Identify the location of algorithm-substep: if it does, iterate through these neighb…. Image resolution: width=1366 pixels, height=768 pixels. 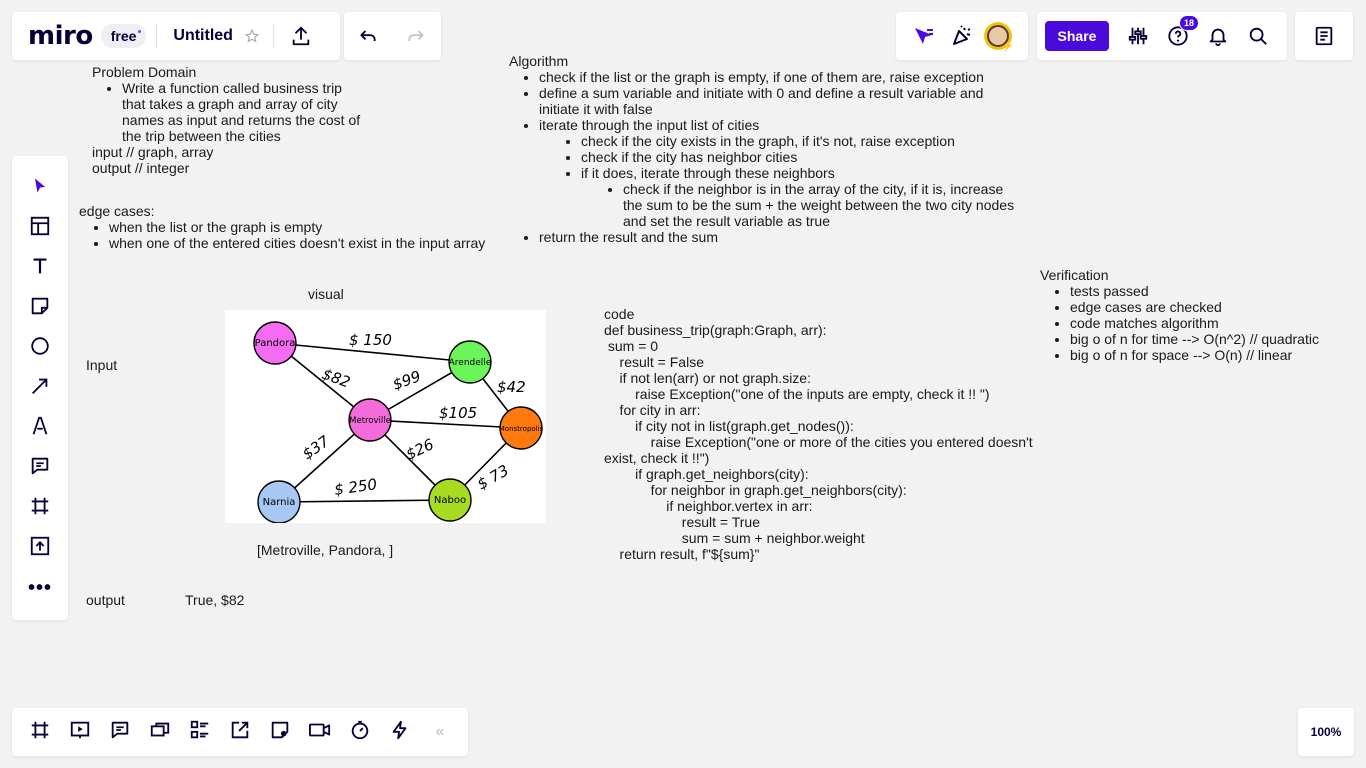
(805, 197).